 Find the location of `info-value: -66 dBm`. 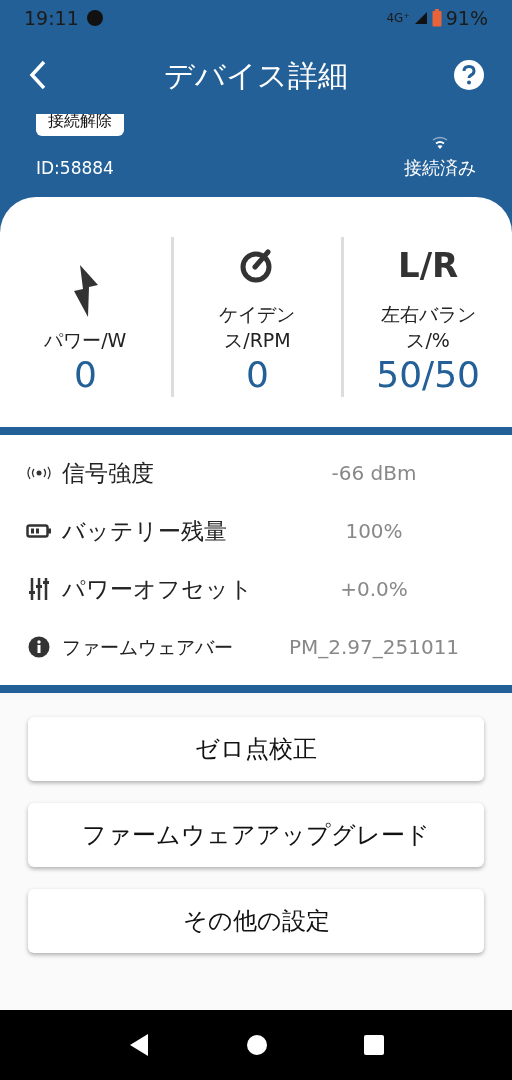

info-value: -66 dBm is located at coordinates (374, 473).